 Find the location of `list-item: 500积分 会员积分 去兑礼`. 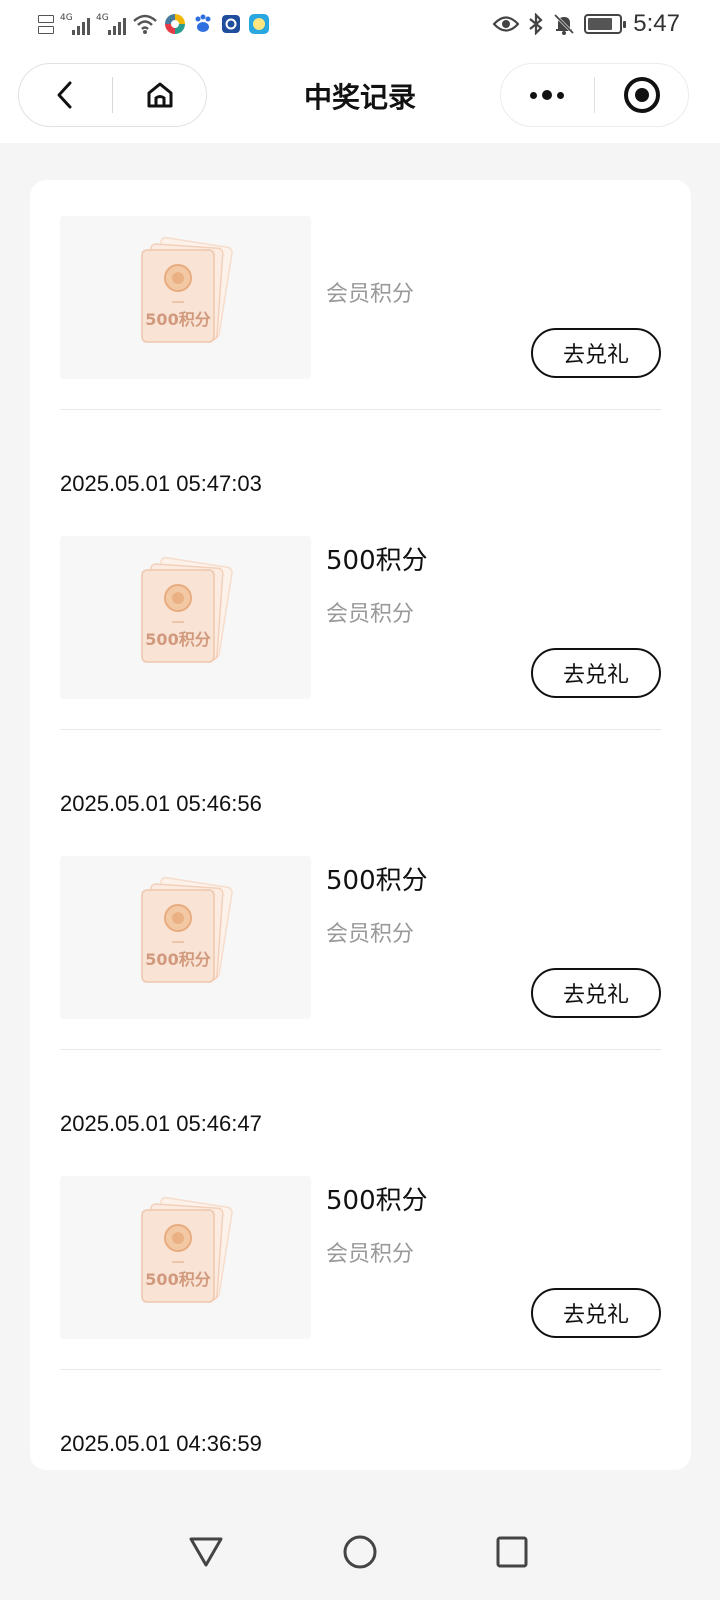

list-item: 500积分 会员积分 去兑礼 is located at coordinates (360, 295).